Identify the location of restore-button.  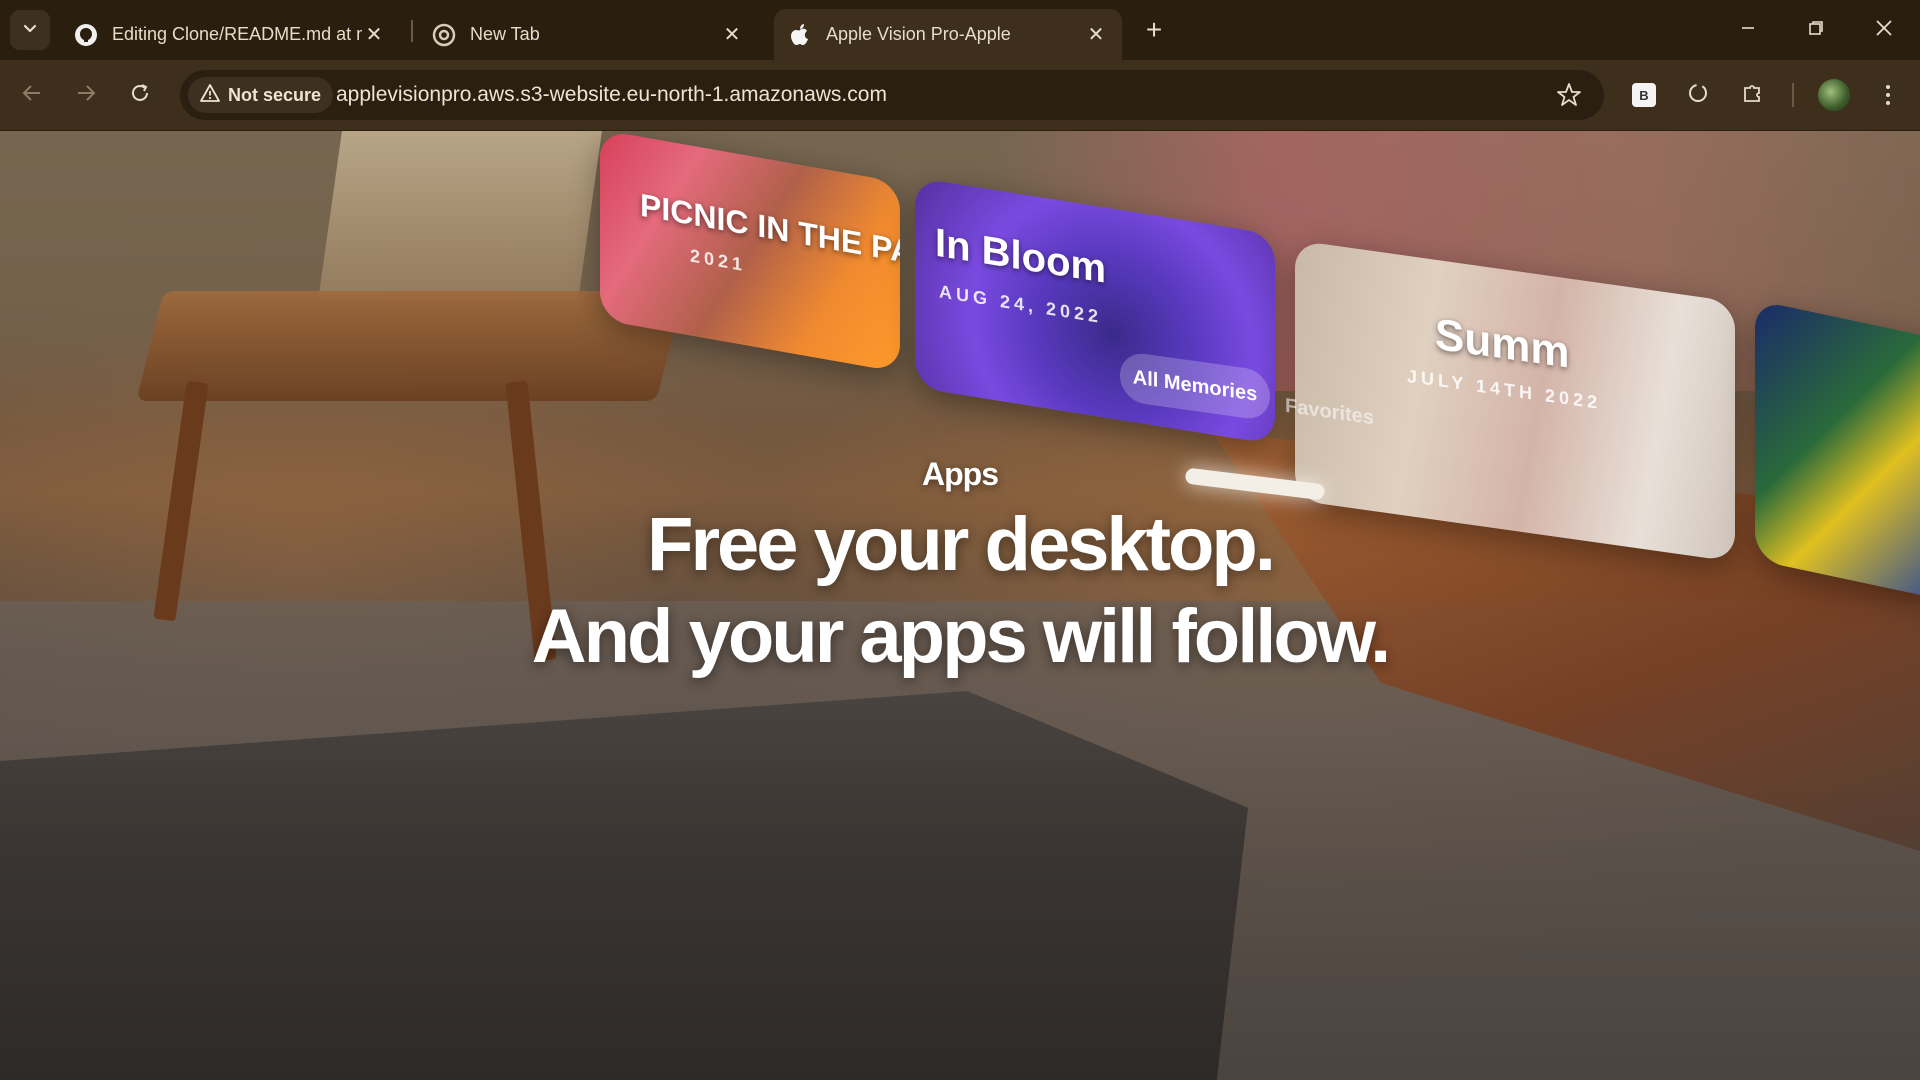
(1816, 30).